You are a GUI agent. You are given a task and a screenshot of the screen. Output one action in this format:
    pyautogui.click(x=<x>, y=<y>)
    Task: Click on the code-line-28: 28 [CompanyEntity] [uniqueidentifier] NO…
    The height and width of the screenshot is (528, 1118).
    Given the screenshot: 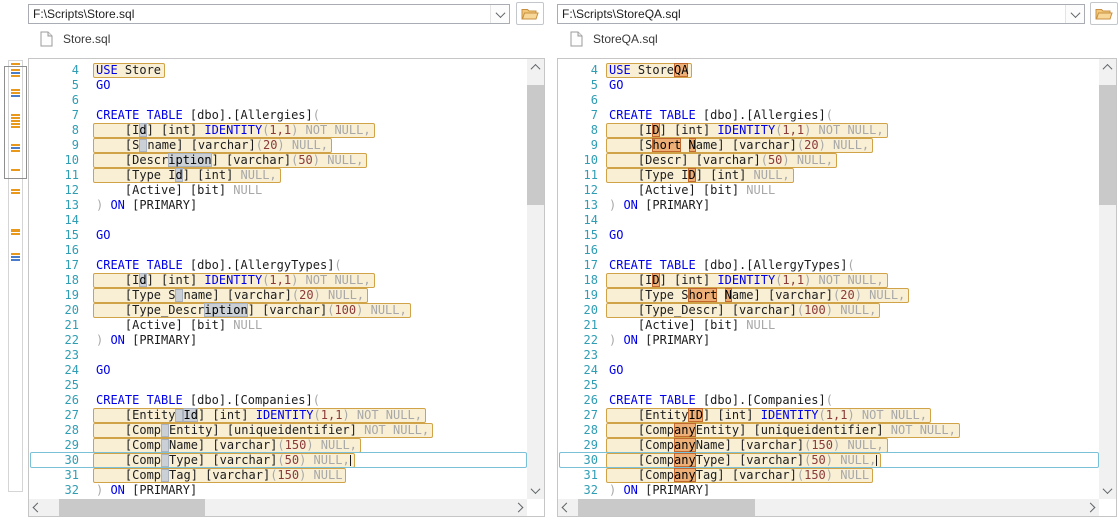 What is the action you would take?
    pyautogui.click(x=828, y=430)
    